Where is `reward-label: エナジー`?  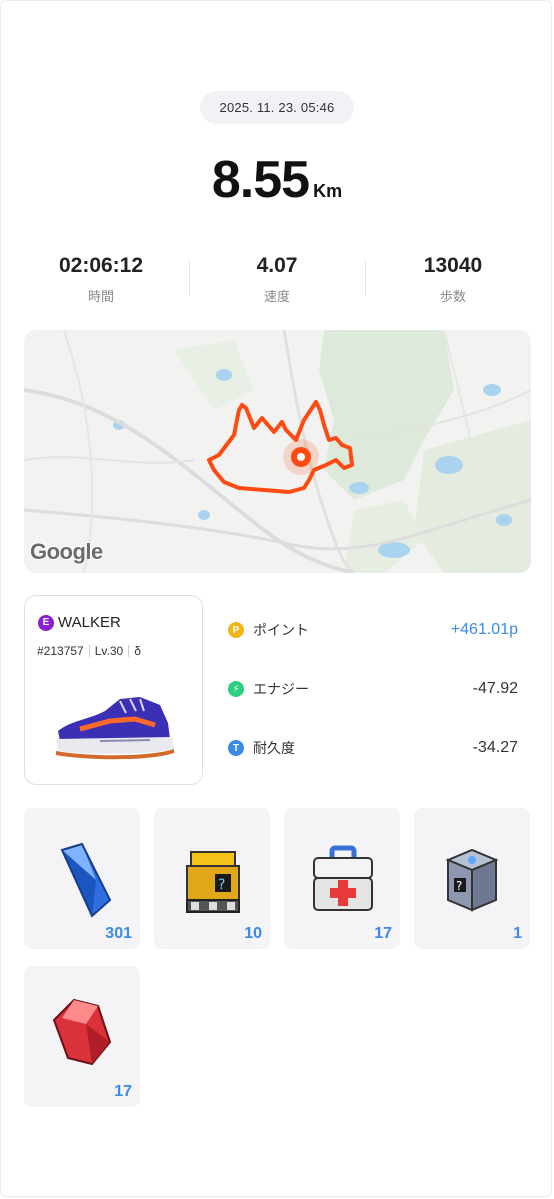
reward-label: エナジー is located at coordinates (281, 689).